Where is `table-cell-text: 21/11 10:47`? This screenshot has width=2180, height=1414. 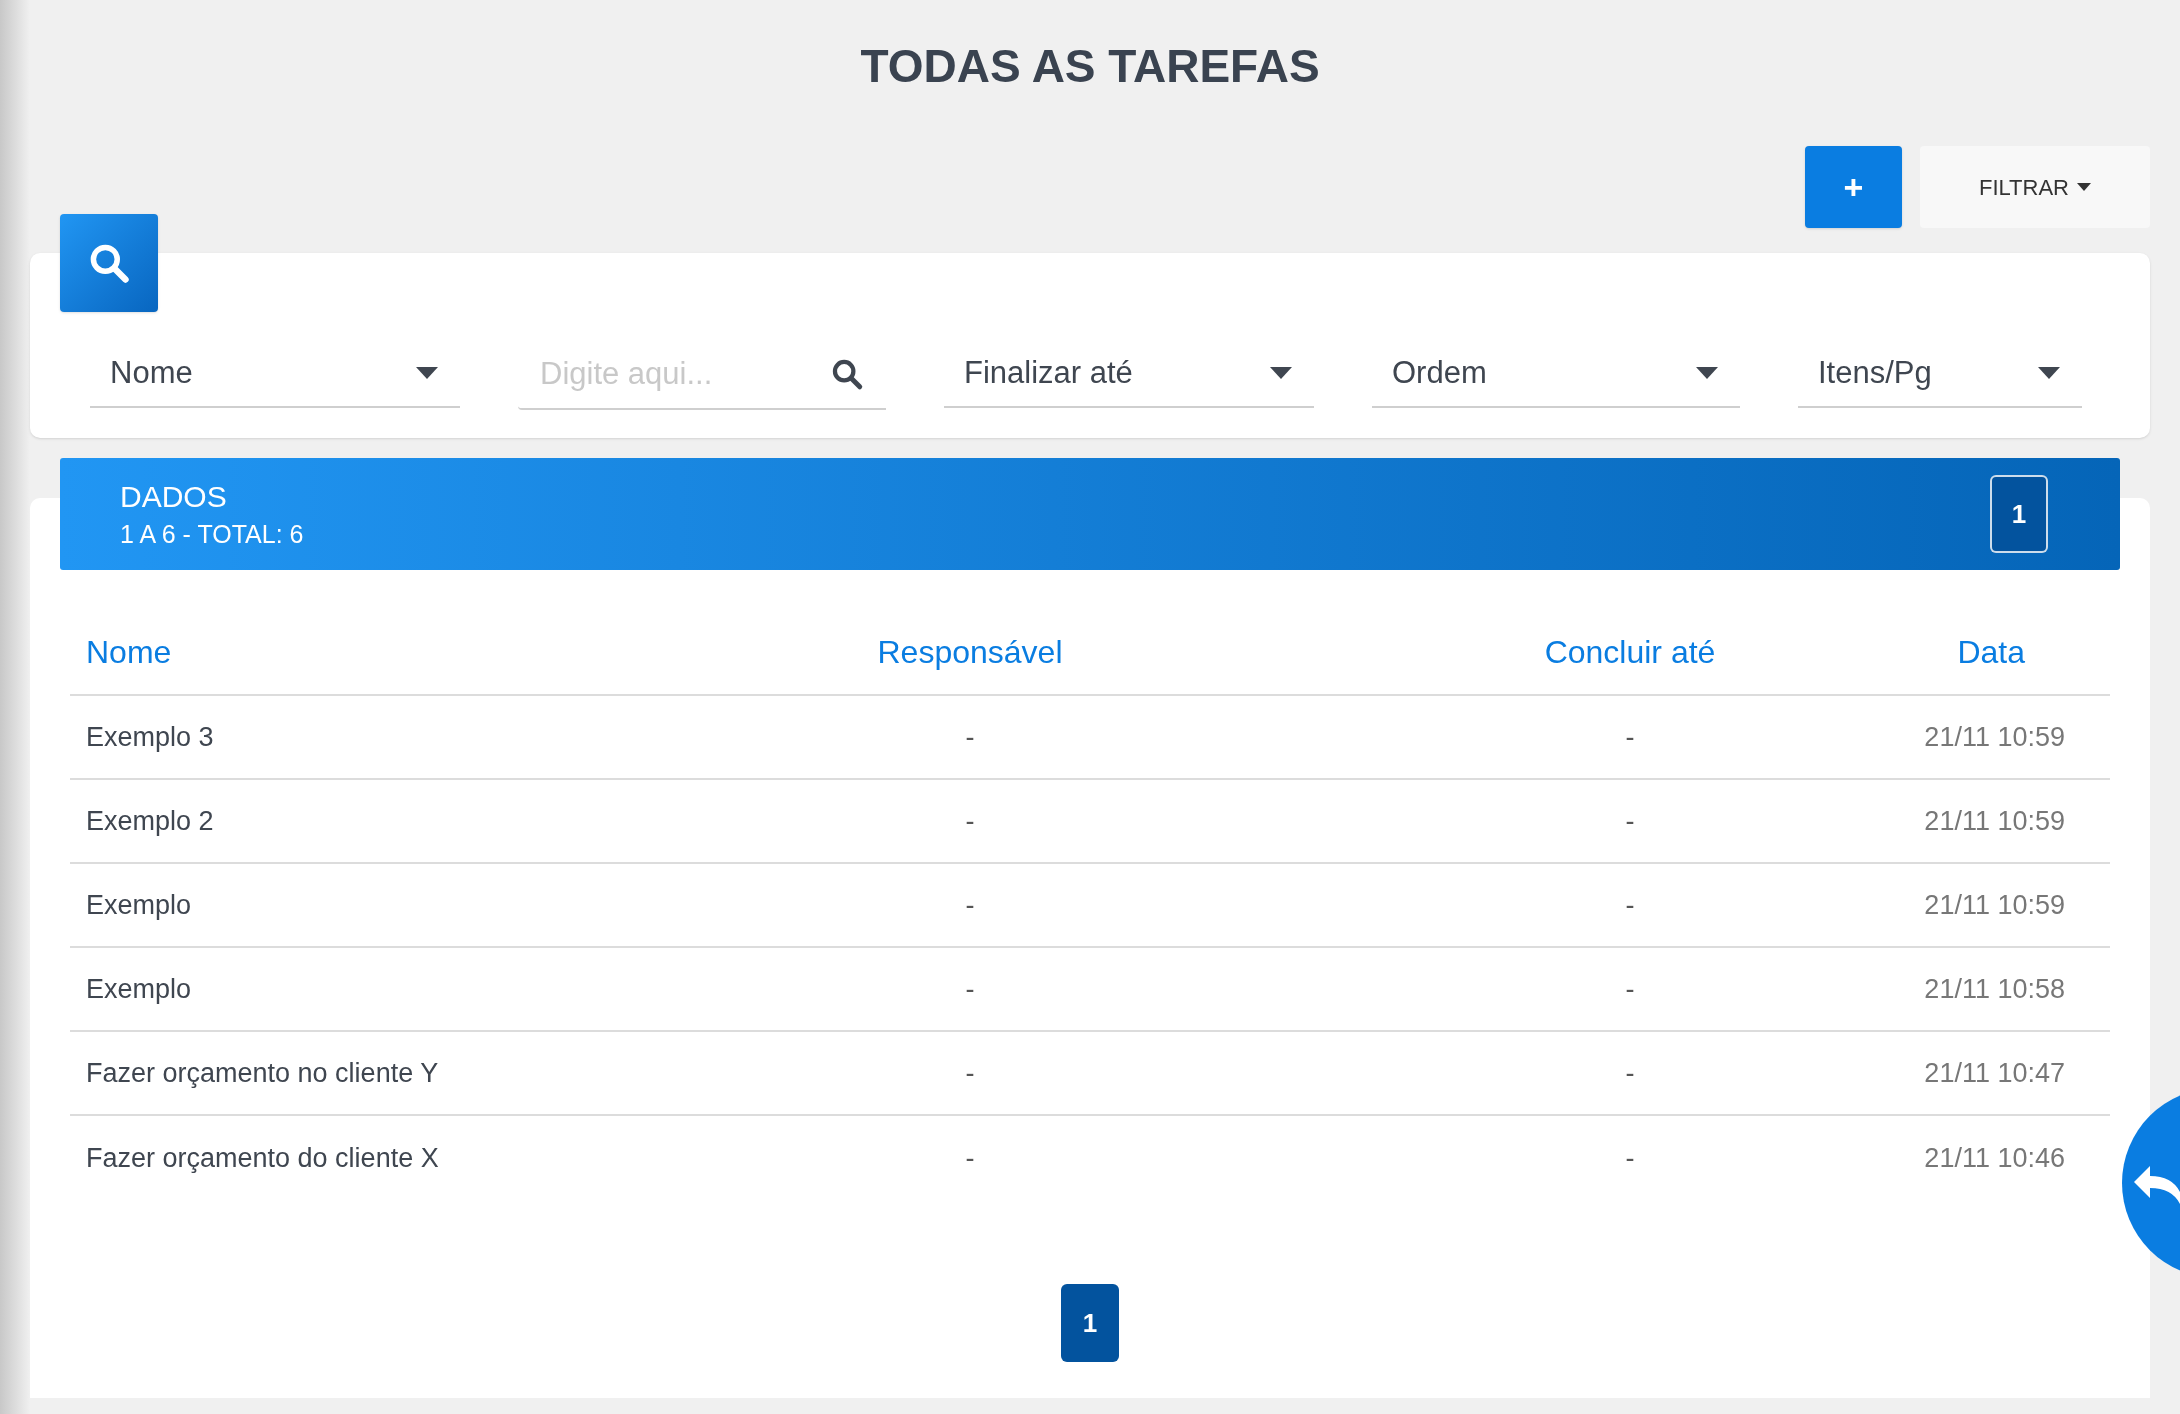
table-cell-text: 21/11 10:47 is located at coordinates (1994, 1073).